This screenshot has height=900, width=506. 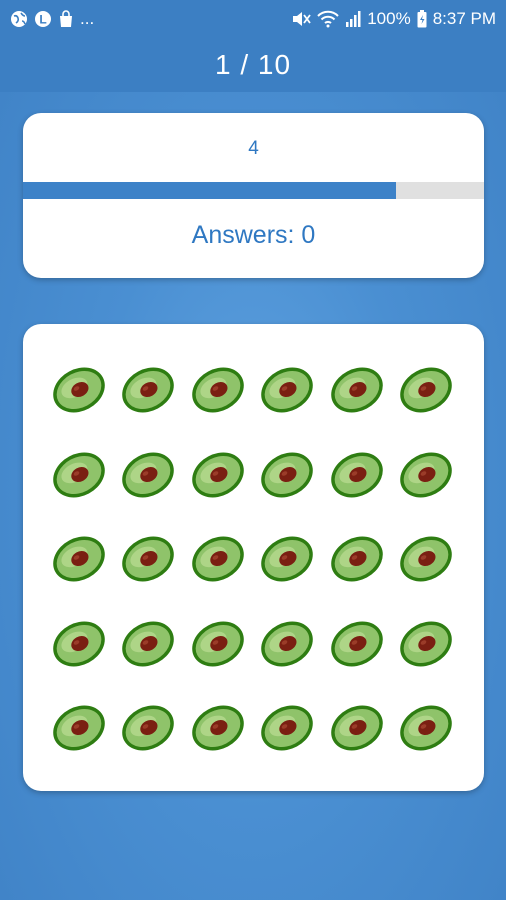 I want to click on bag-icon, so click(x=66, y=19).